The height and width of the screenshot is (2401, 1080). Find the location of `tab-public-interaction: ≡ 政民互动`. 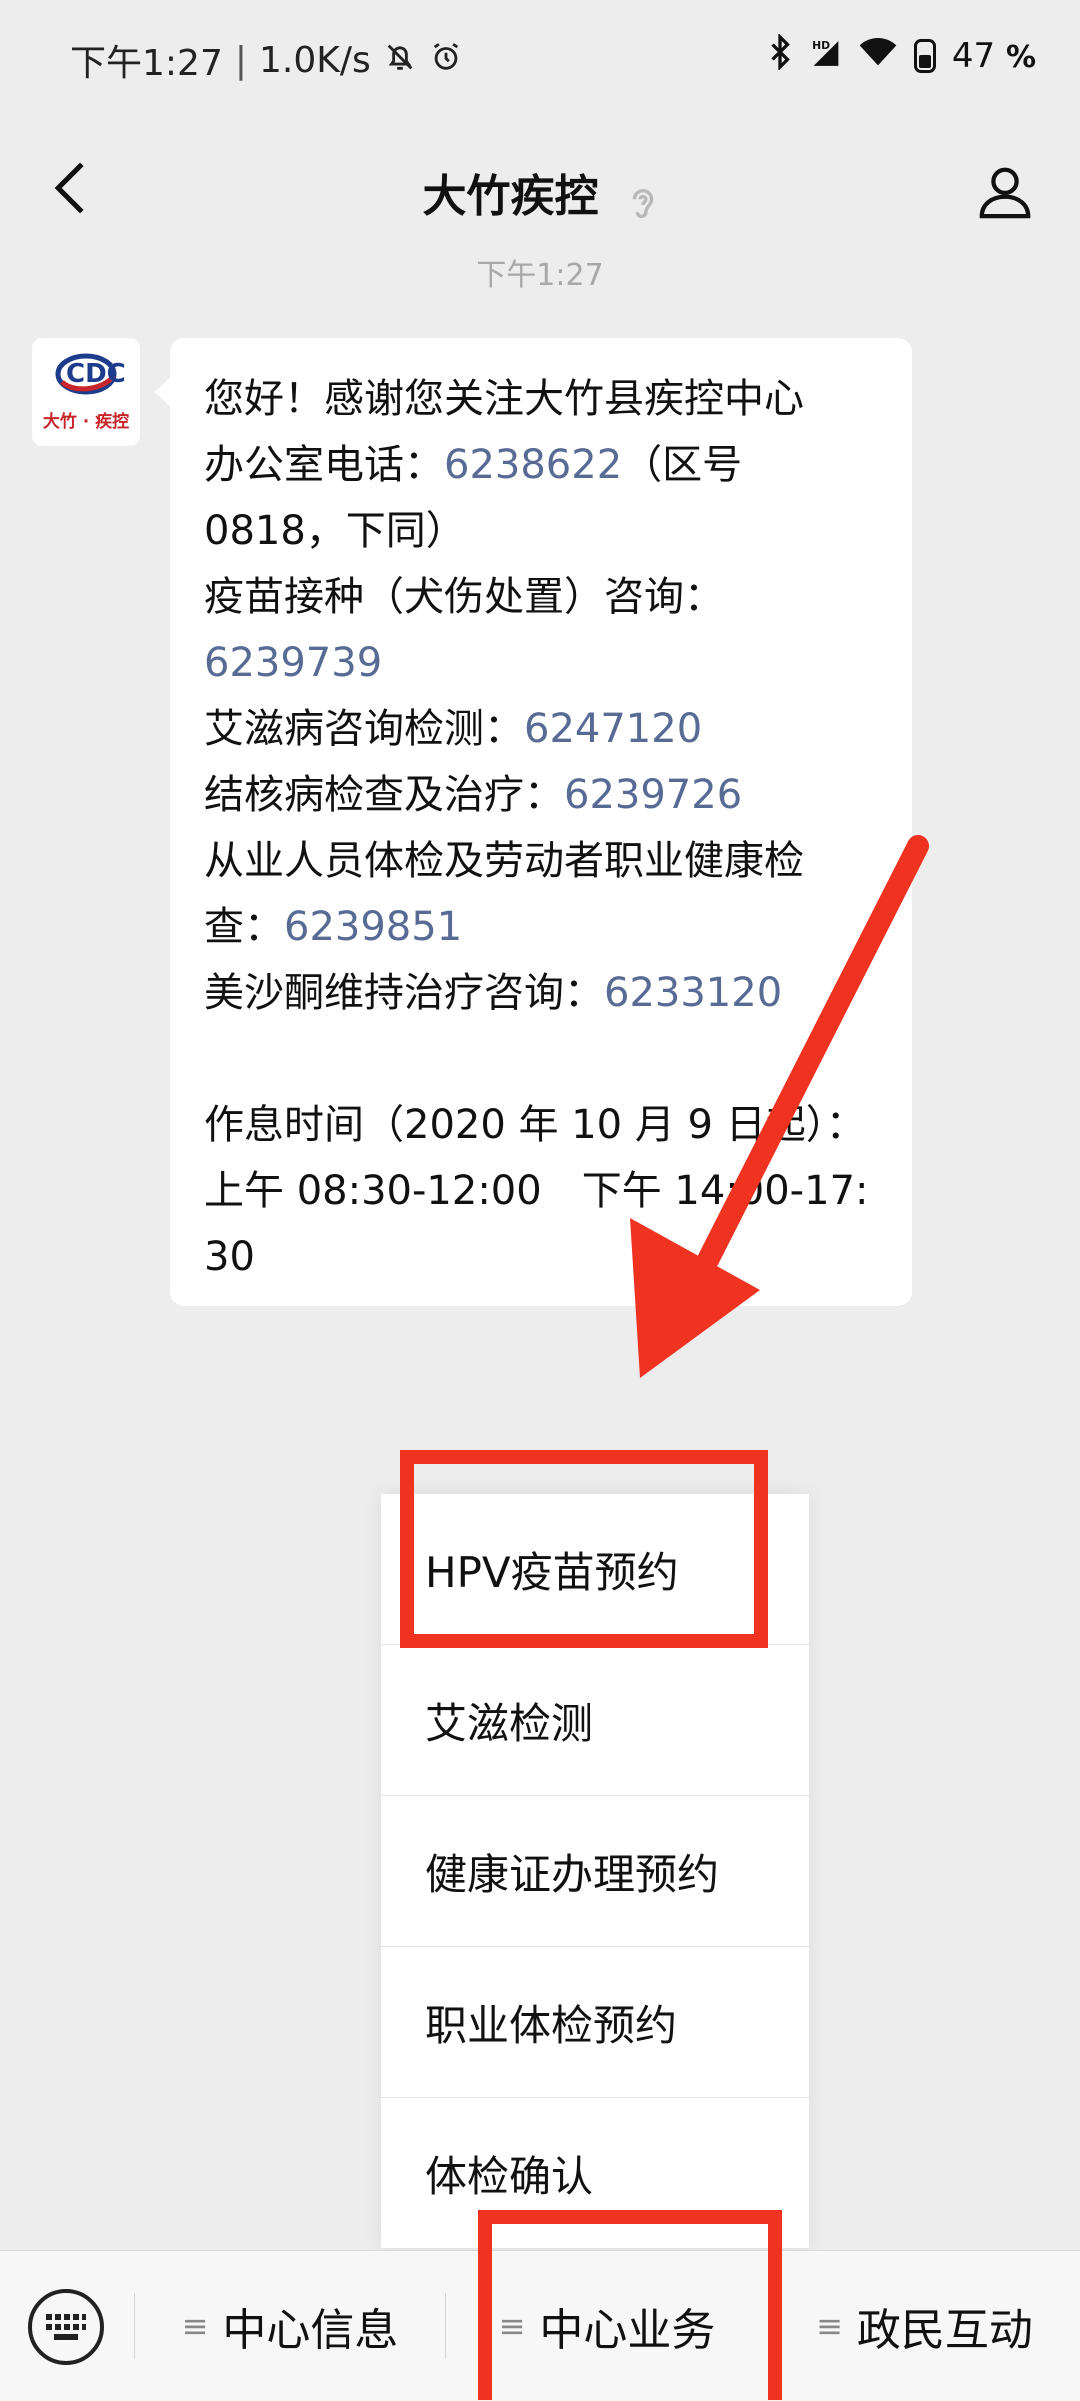

tab-public-interaction: ≡ 政民互动 is located at coordinates (924, 2326).